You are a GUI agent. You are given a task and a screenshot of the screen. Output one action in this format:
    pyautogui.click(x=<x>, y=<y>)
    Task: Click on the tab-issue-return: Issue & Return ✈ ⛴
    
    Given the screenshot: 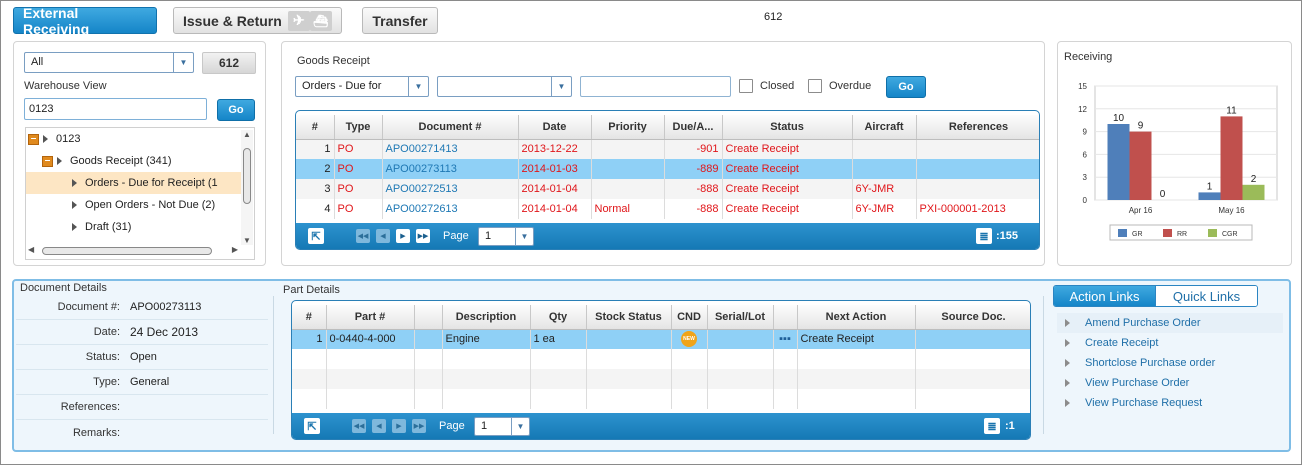 What is the action you would take?
    pyautogui.click(x=257, y=20)
    